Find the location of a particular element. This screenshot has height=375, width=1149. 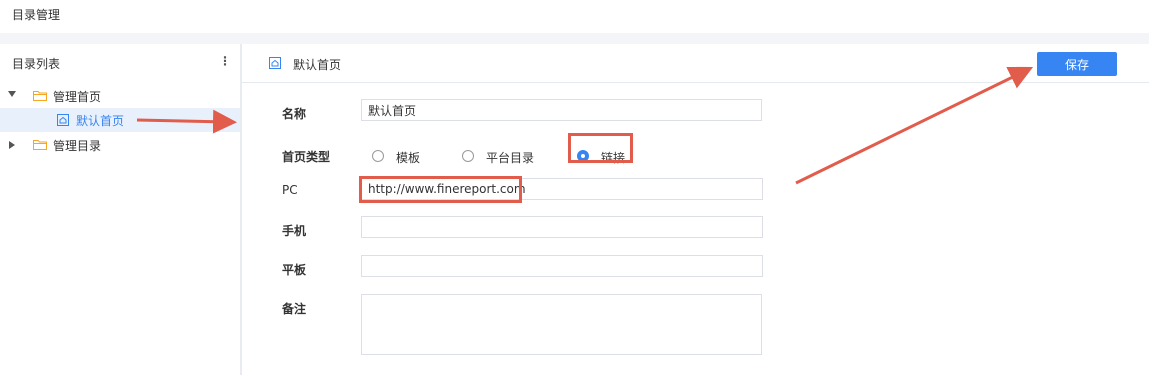

radio-label: 平台目录 is located at coordinates (510, 158).